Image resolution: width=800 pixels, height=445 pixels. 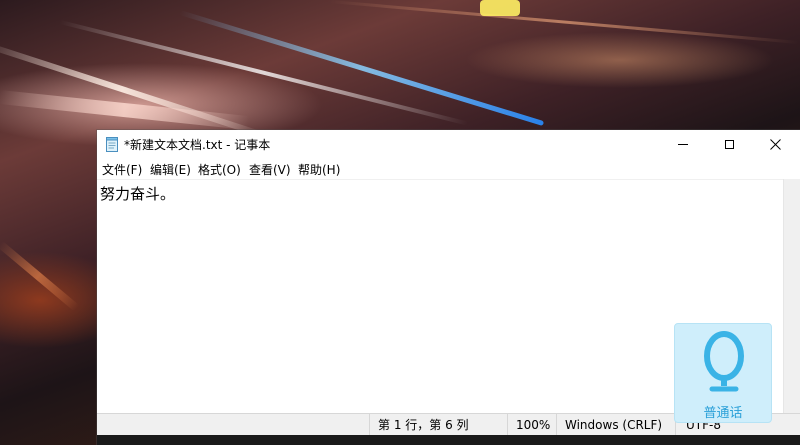 I want to click on maximize-button, so click(x=729, y=144).